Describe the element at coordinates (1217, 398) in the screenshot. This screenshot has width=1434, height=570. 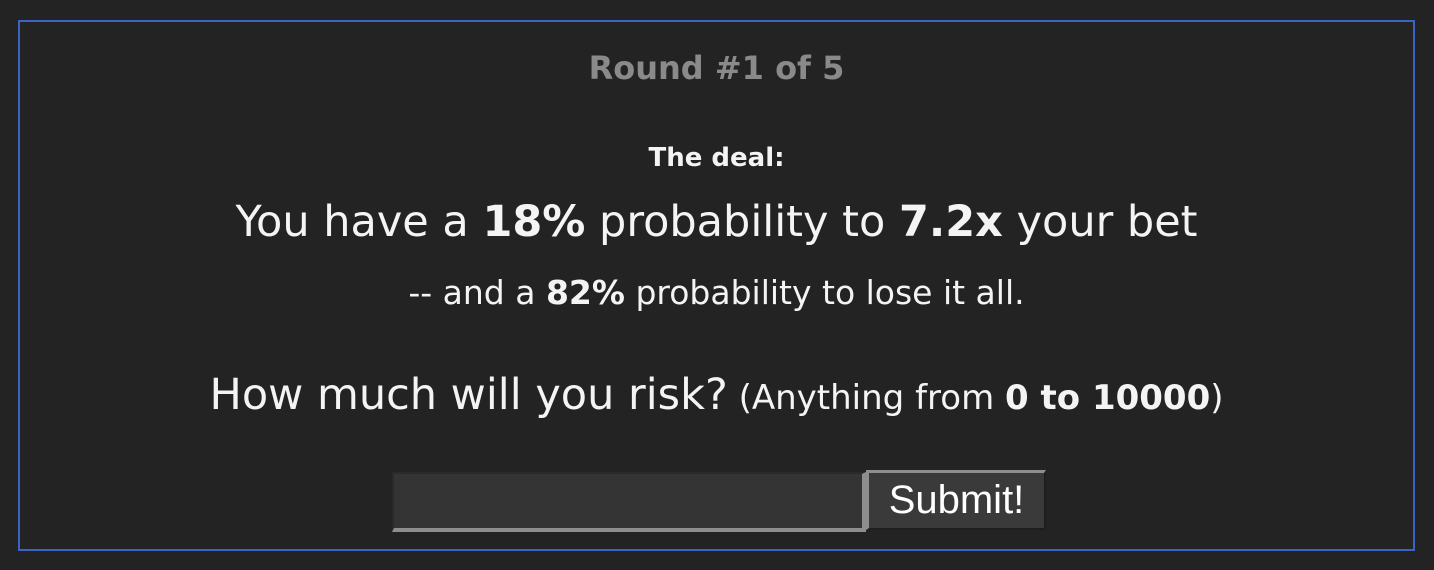
I see `risk-range-suffix: )` at that location.